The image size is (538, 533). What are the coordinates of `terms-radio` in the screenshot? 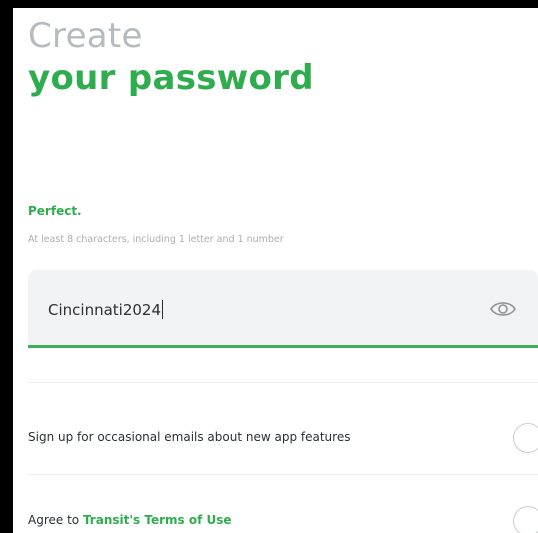 It's located at (525, 519).